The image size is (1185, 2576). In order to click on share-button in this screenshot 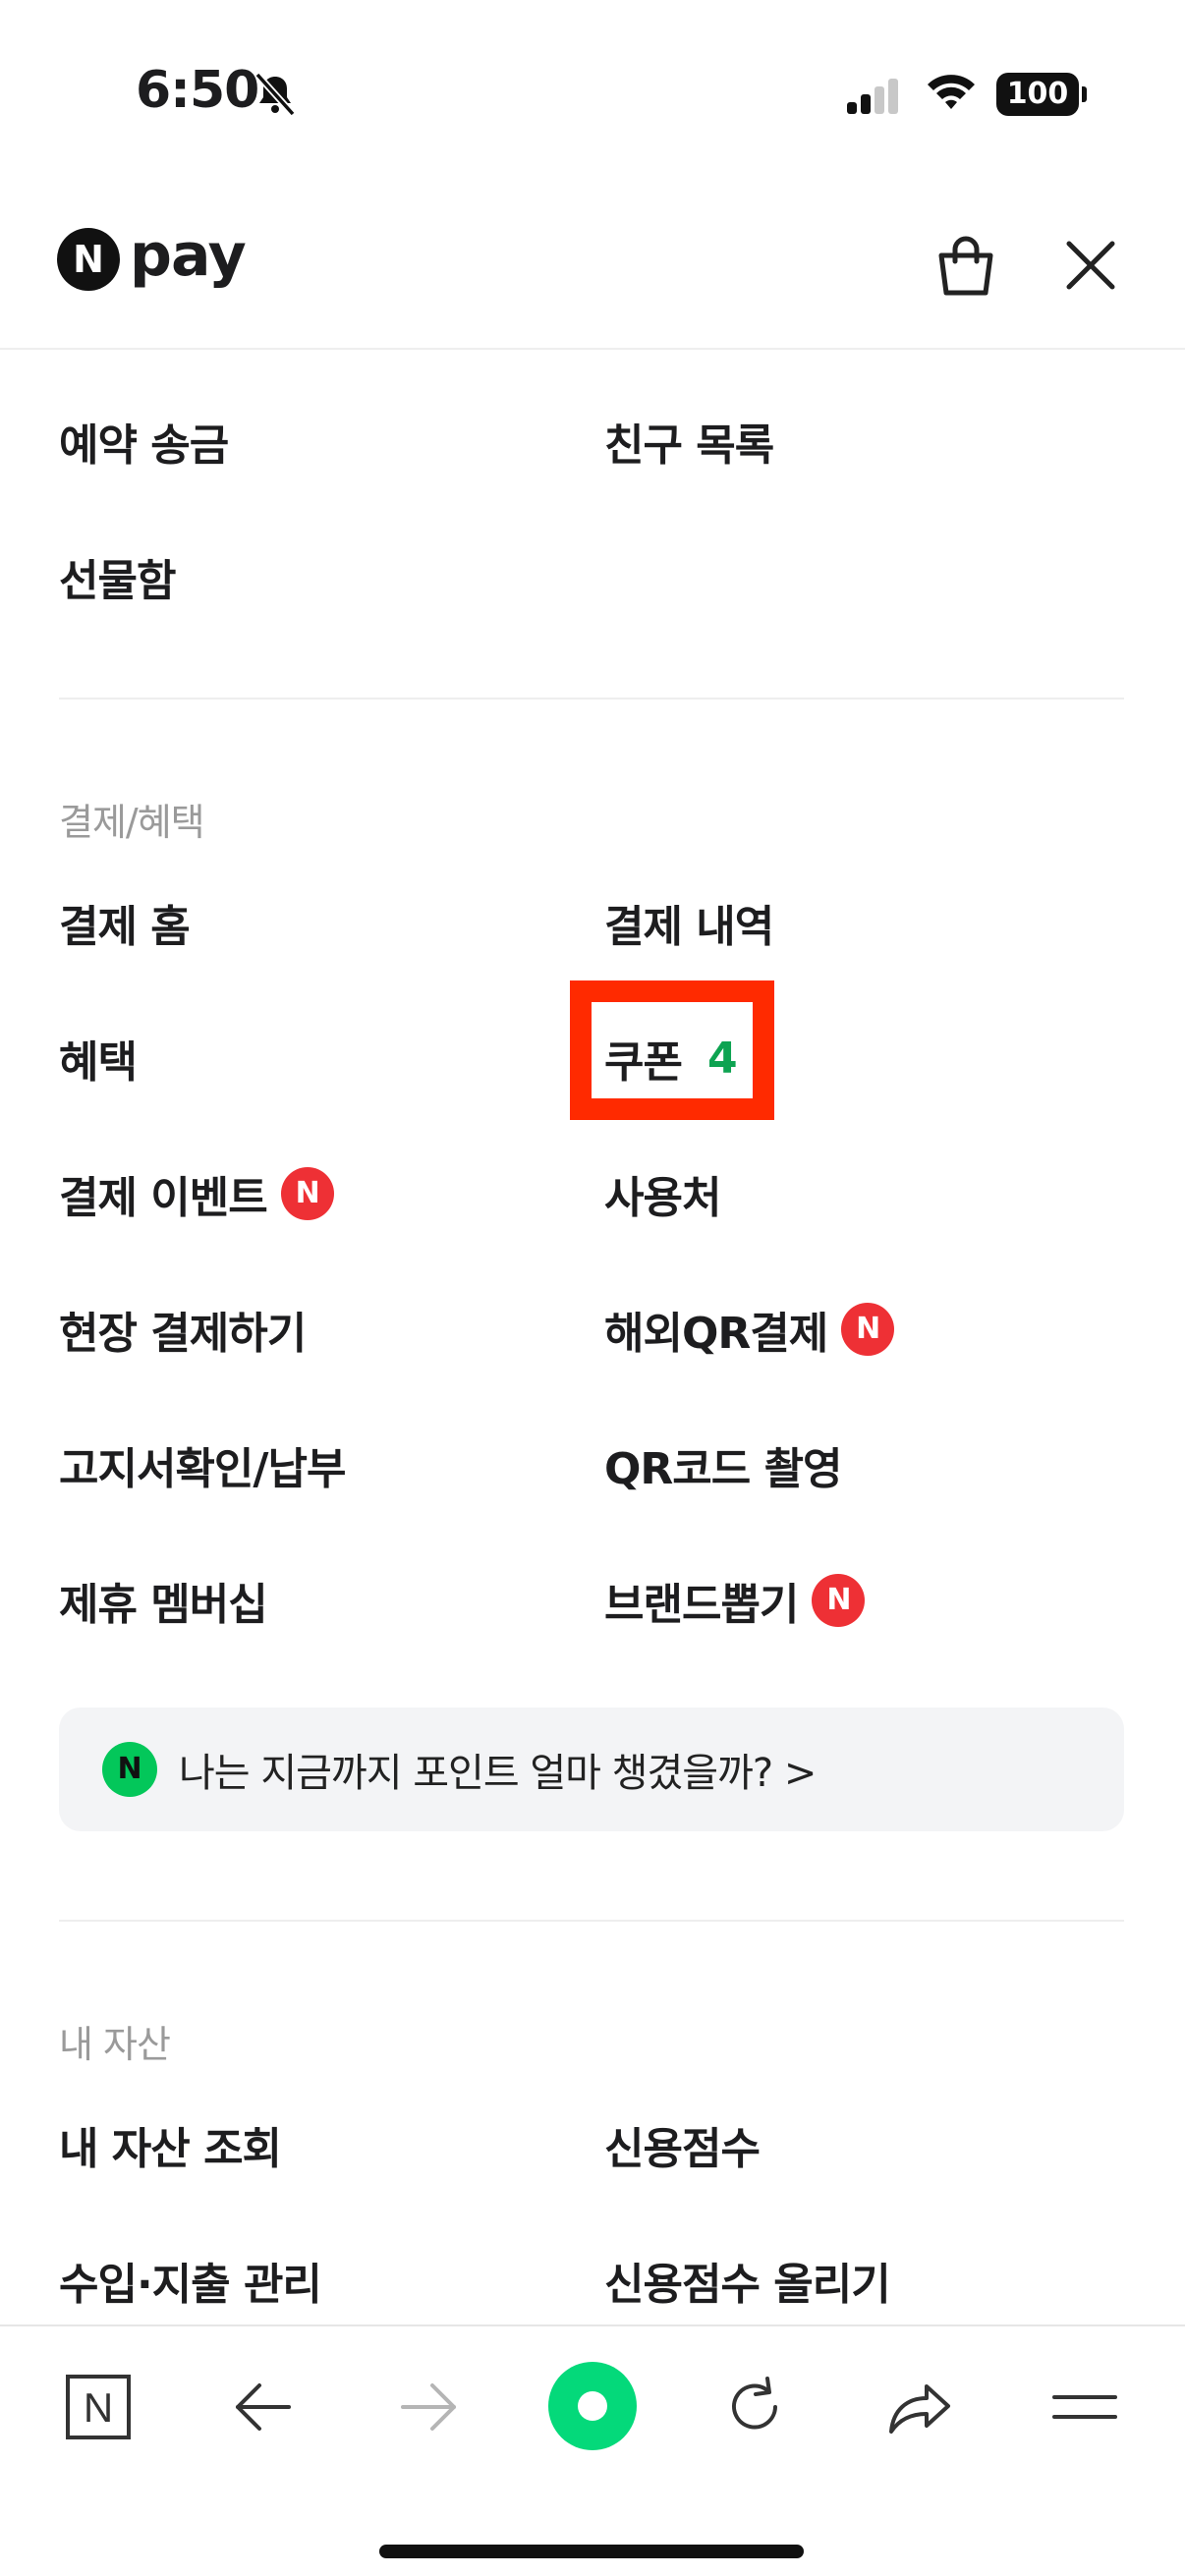, I will do `click(920, 2407)`.